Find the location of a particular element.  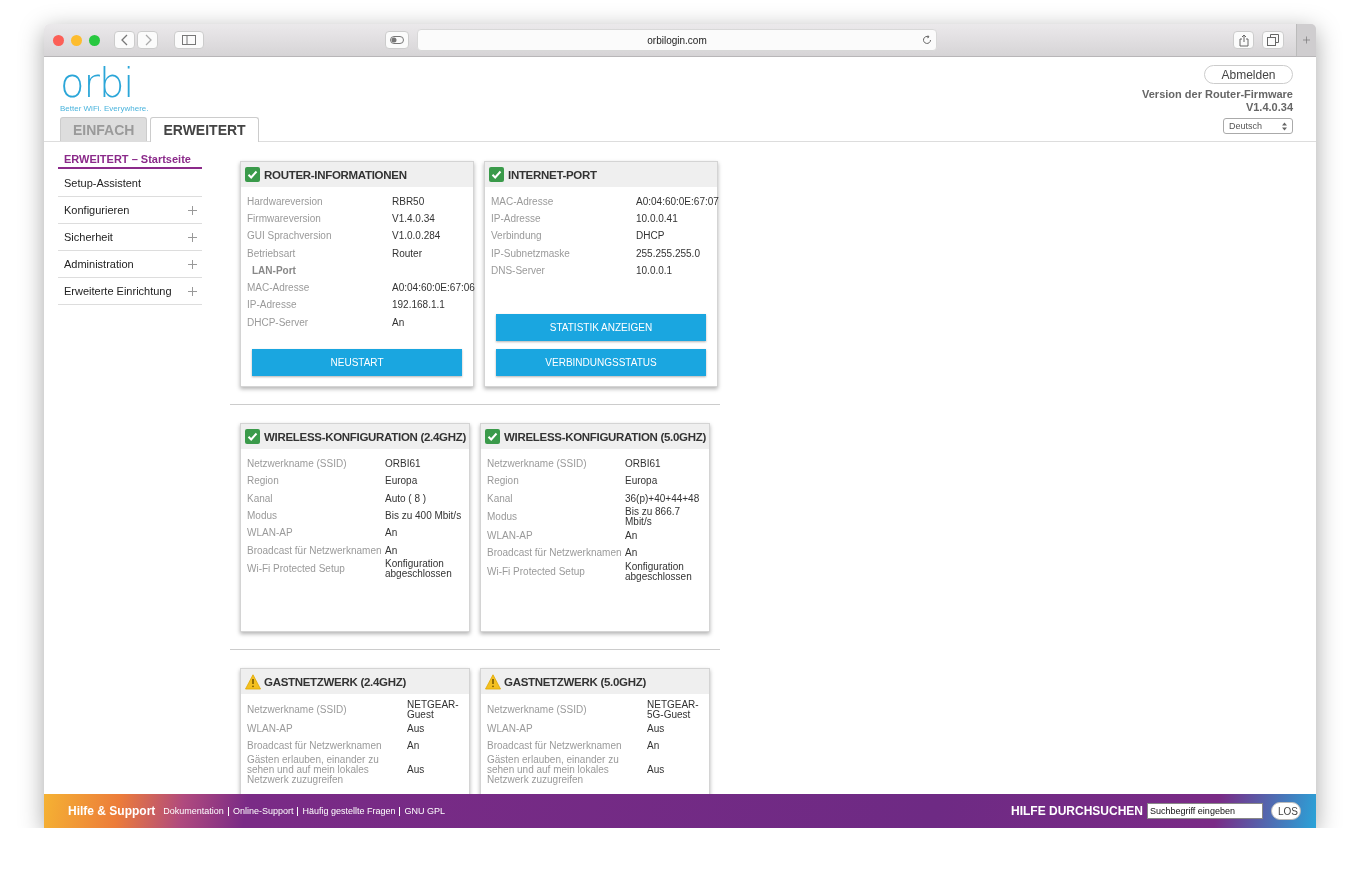

footer-link: Häufig gestellte Fragen is located at coordinates (349, 811).